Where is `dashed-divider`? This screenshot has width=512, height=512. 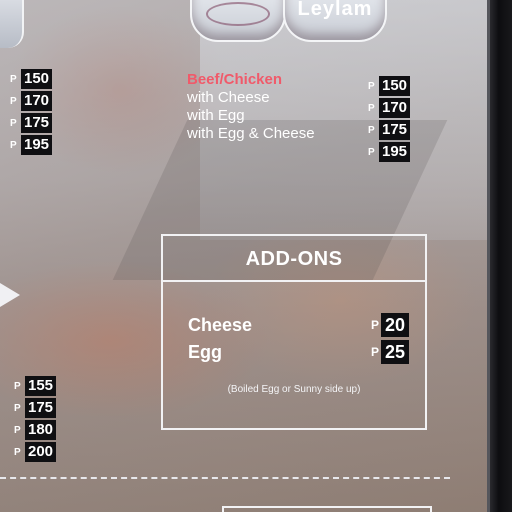 dashed-divider is located at coordinates (225, 478).